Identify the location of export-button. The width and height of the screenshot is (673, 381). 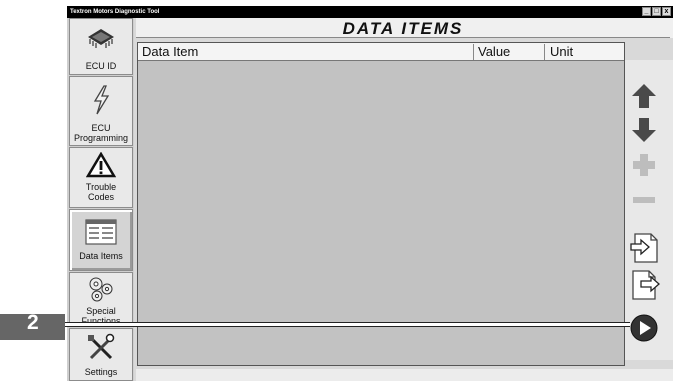
(644, 284).